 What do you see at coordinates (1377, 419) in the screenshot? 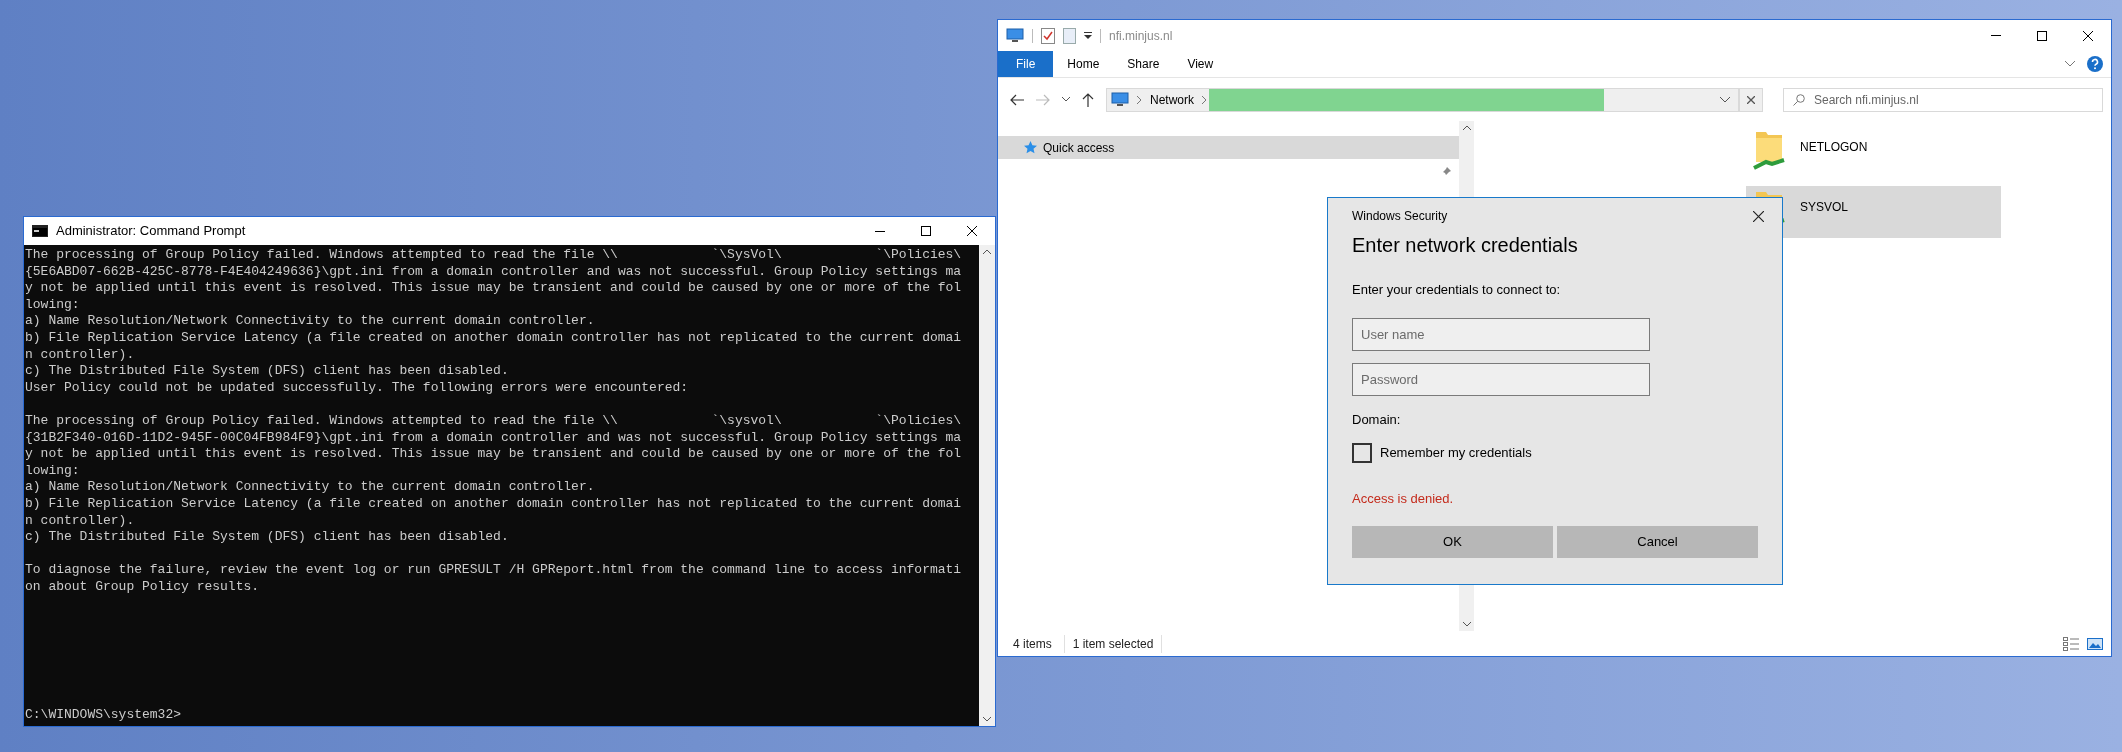
I see `domain-label: Domain:` at bounding box center [1377, 419].